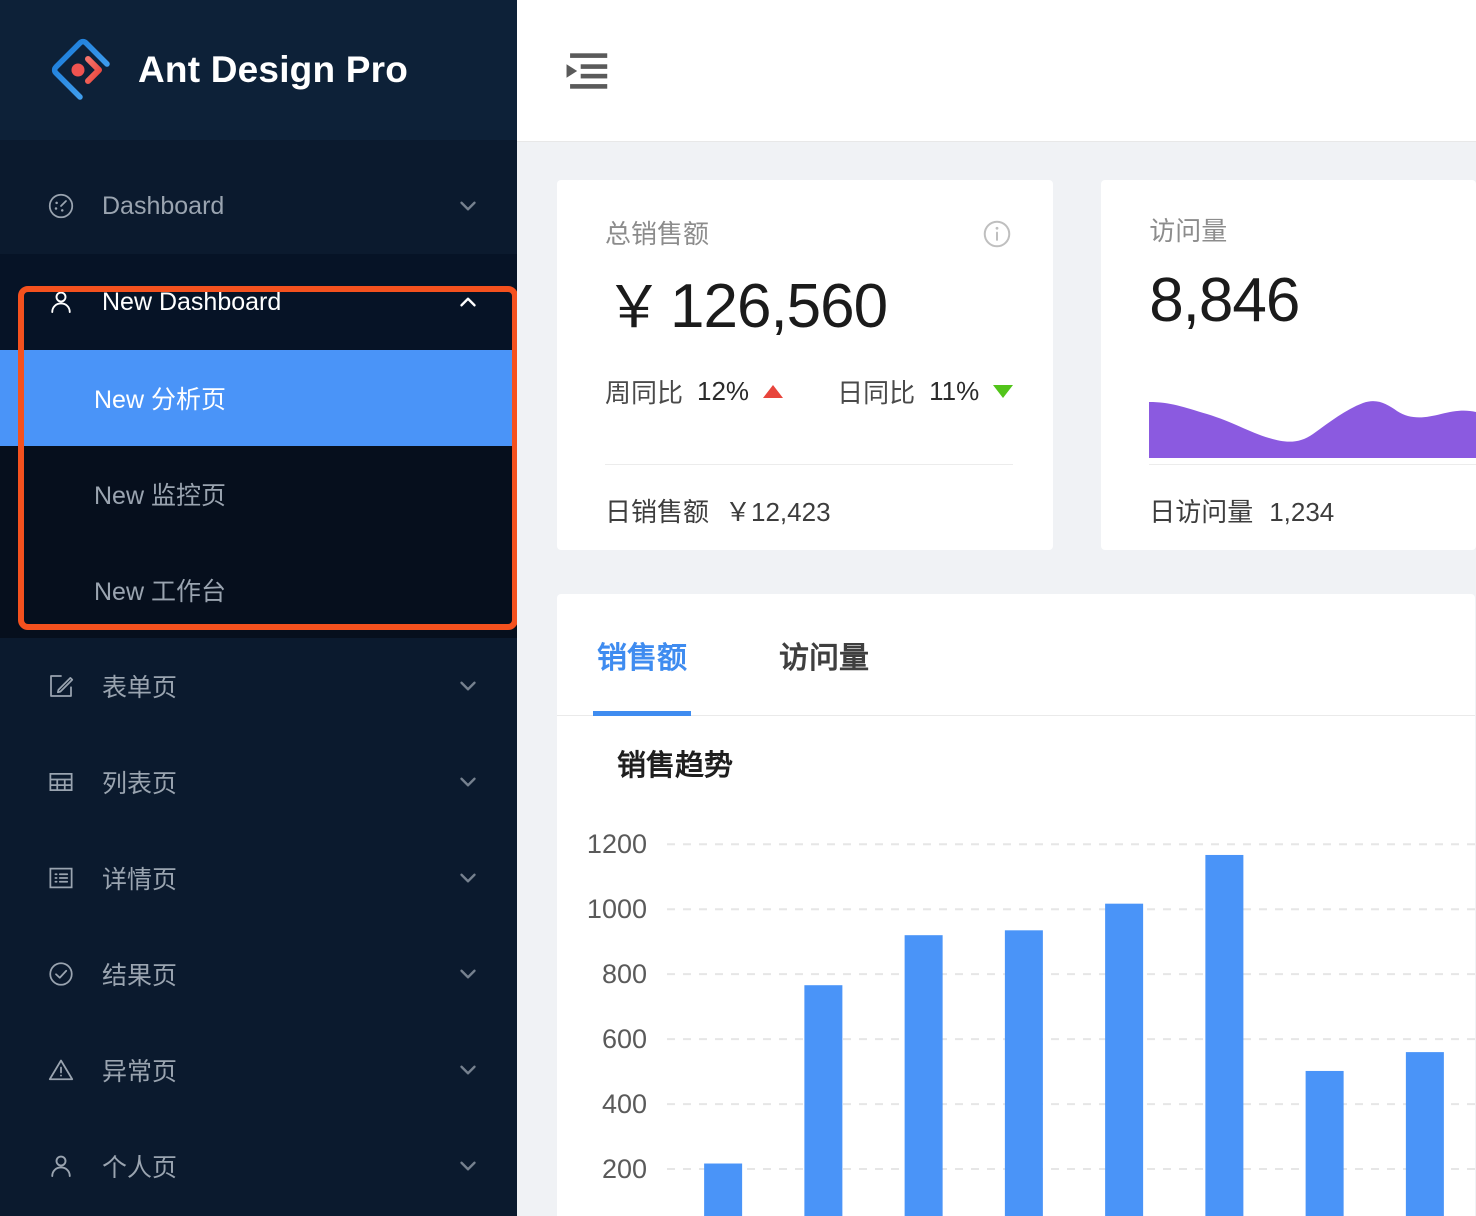 This screenshot has height=1216, width=1476. I want to click on card-footer: 日访问量 1,234, so click(1241, 510).